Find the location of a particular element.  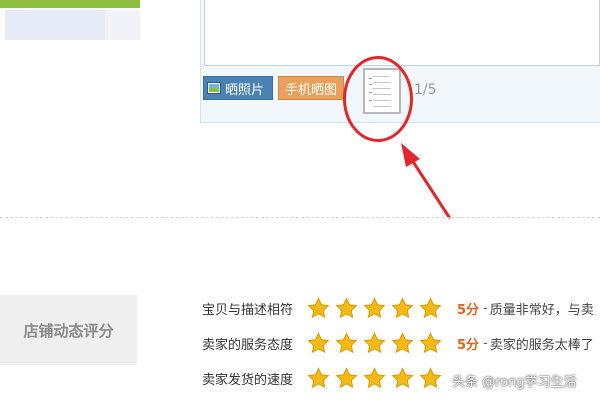

highlight-circle-annotation is located at coordinates (378, 99).